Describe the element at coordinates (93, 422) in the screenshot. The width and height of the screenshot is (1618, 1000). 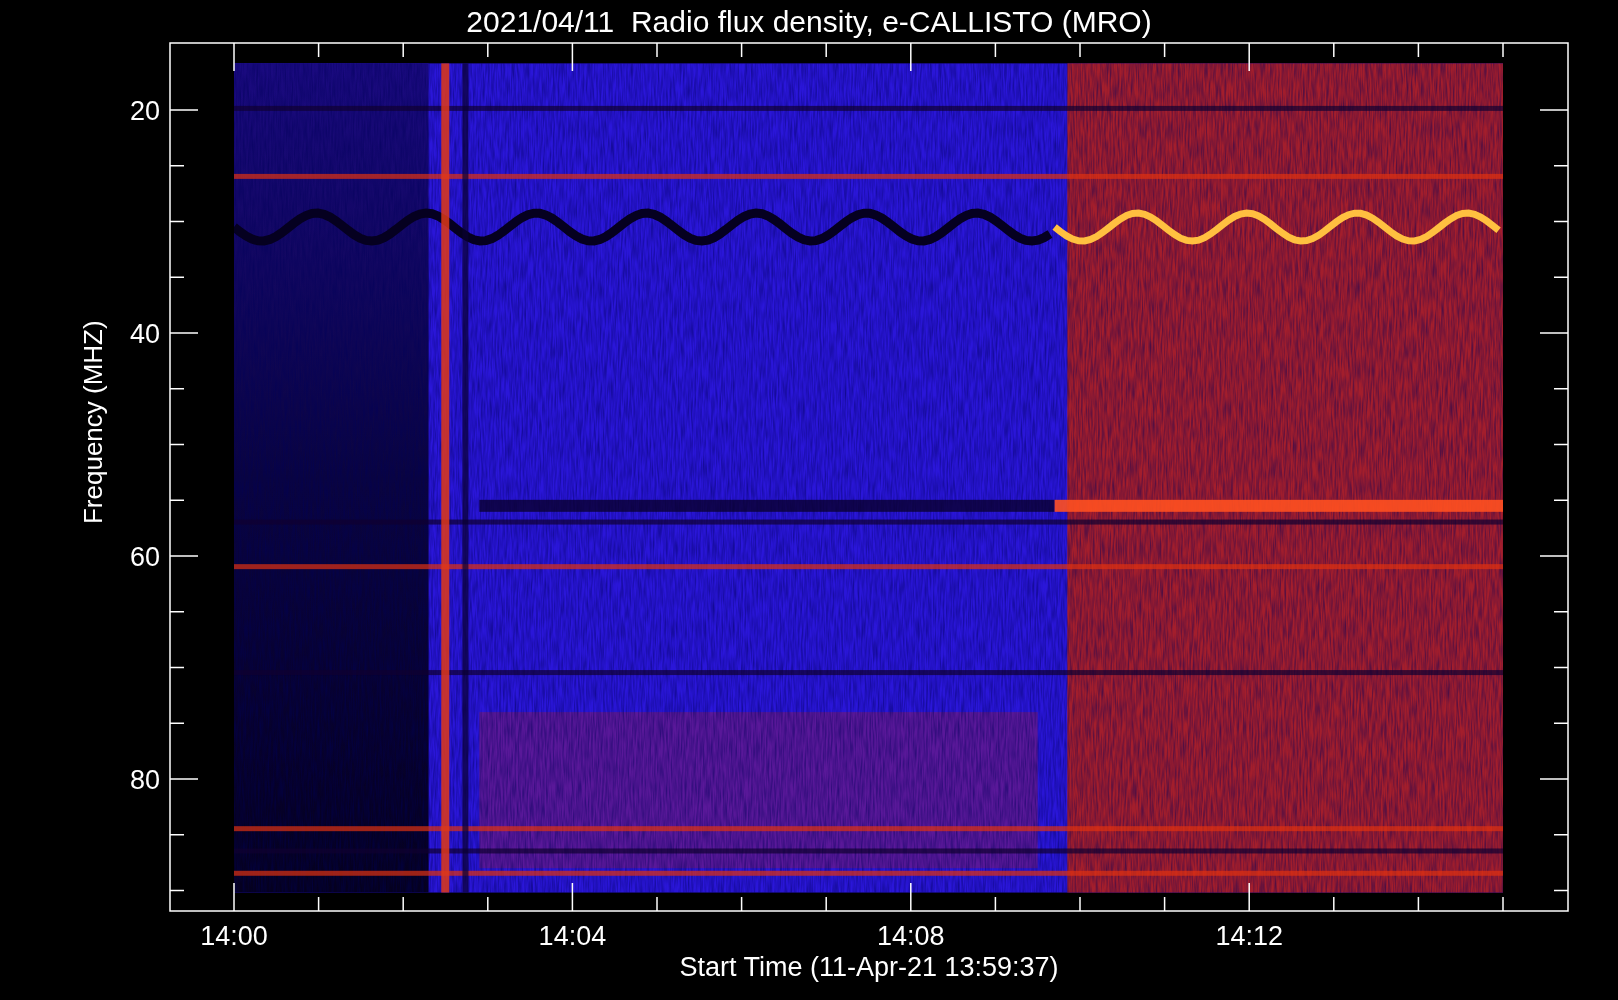
I see `y-axis-label: Frequency (MHZ)` at that location.